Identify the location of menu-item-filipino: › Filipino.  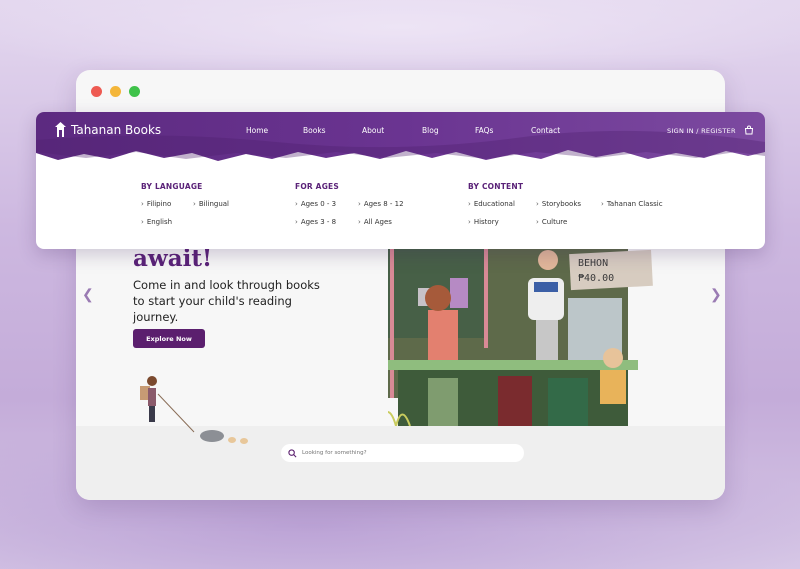
(156, 204).